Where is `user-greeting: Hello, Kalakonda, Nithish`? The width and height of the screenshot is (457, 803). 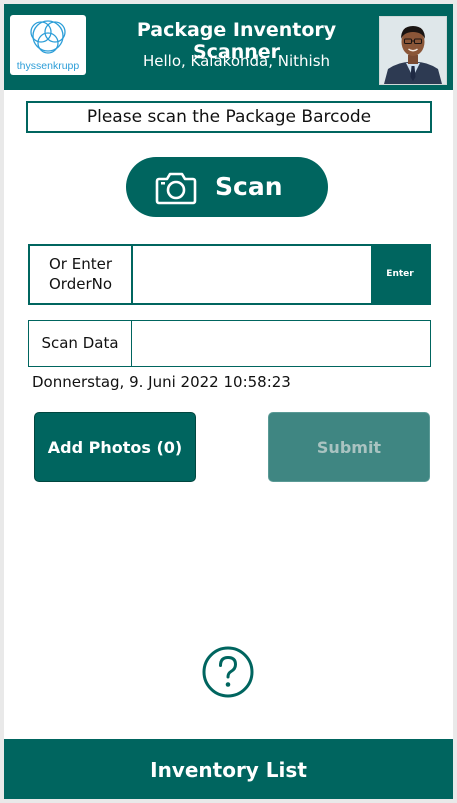
user-greeting: Hello, Kalakonda, Nithish is located at coordinates (236, 61).